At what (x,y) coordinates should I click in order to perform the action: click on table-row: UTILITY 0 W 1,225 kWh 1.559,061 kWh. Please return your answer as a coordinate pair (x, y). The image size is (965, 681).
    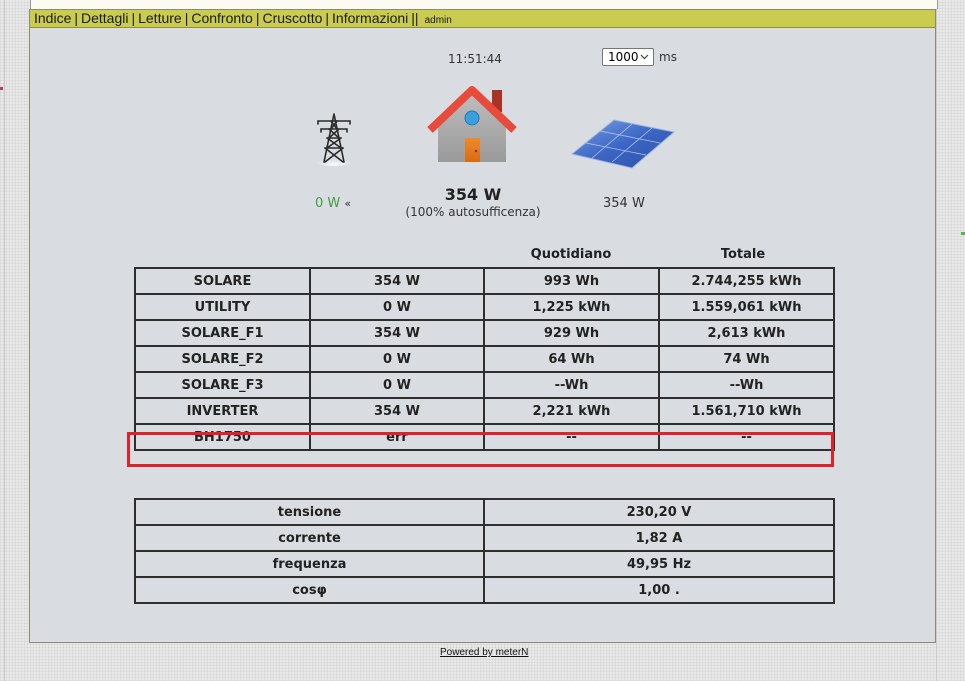
    Looking at the image, I should click on (484, 307).